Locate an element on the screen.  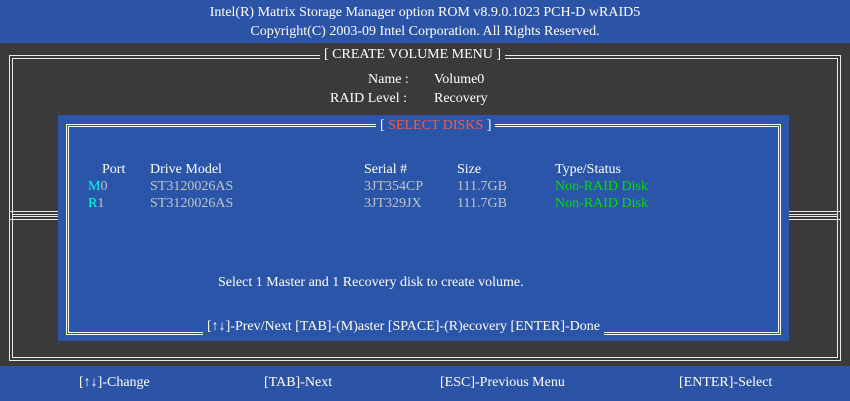
name-value: Volume0 is located at coordinates (459, 80).